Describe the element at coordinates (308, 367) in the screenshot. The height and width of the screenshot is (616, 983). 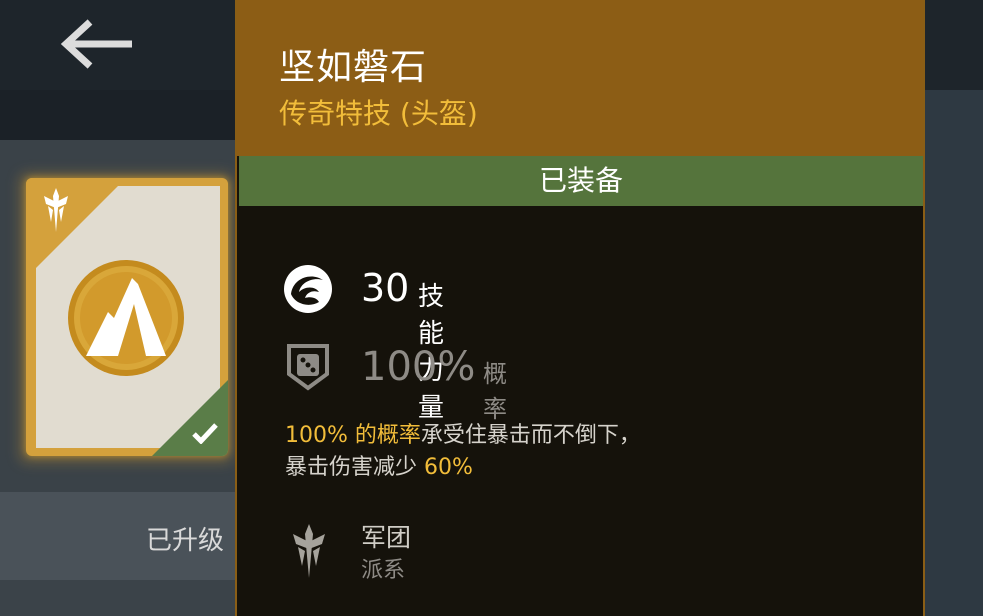
I see `chance-dice-icon` at that location.